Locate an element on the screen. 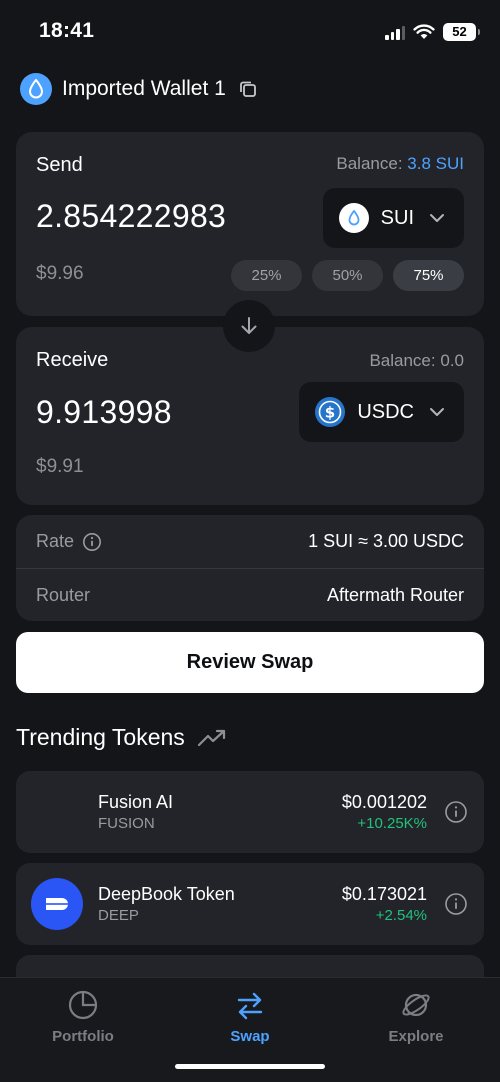 Image resolution: width=500 pixels, height=1082 pixels. token-price: $0.001202 is located at coordinates (384, 802).